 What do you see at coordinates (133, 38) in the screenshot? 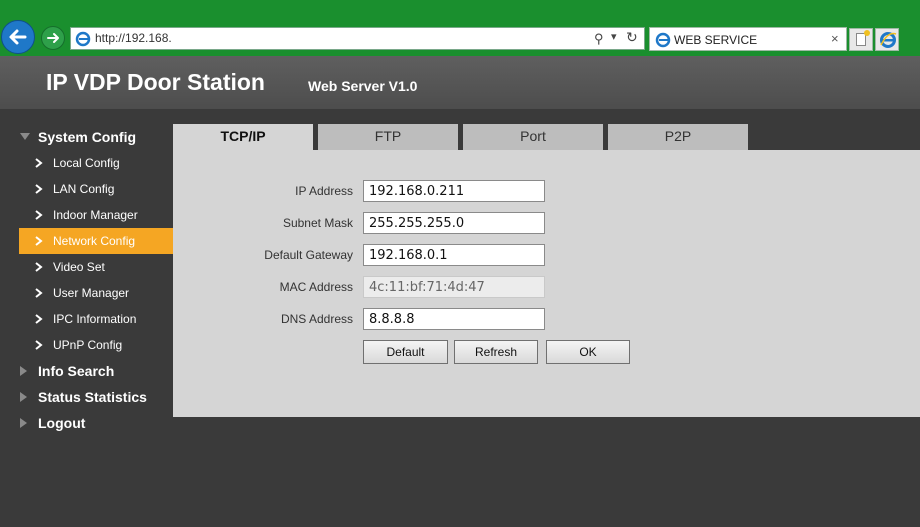
I see `address-text: http://192.168.` at bounding box center [133, 38].